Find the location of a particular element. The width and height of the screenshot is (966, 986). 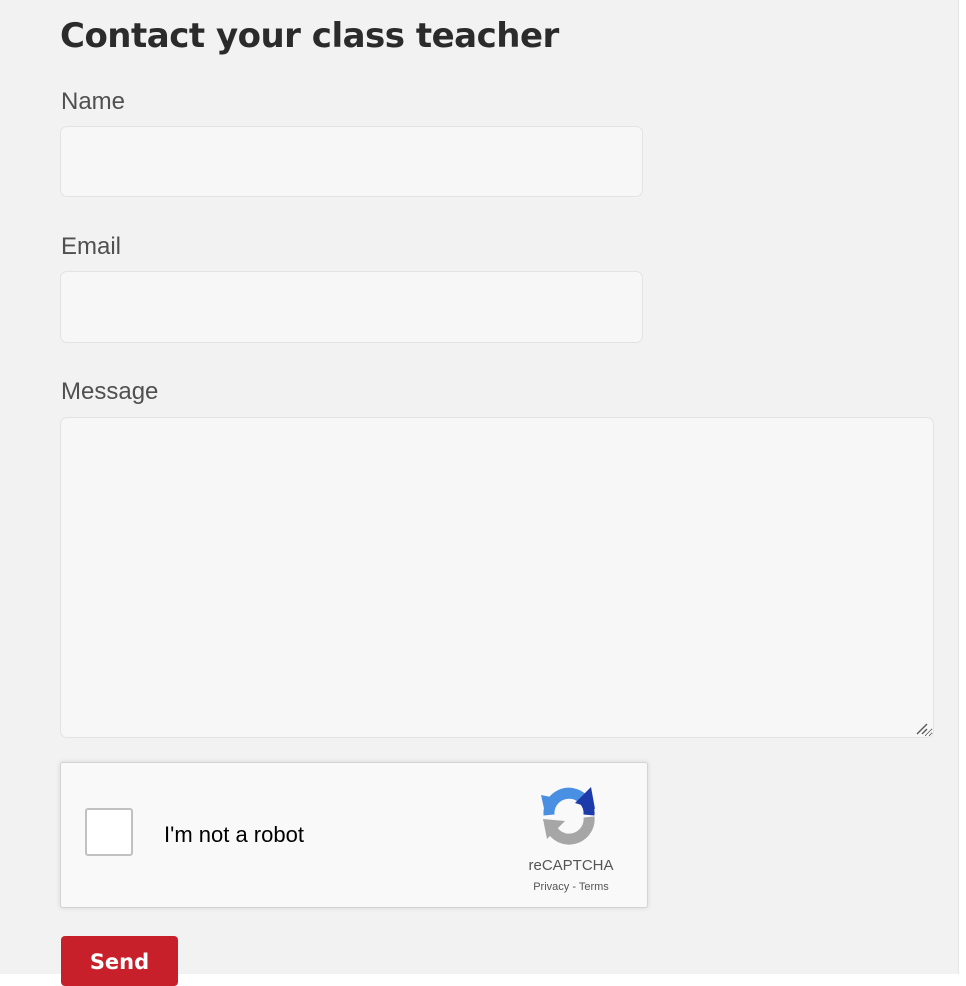

name-input is located at coordinates (351, 161).